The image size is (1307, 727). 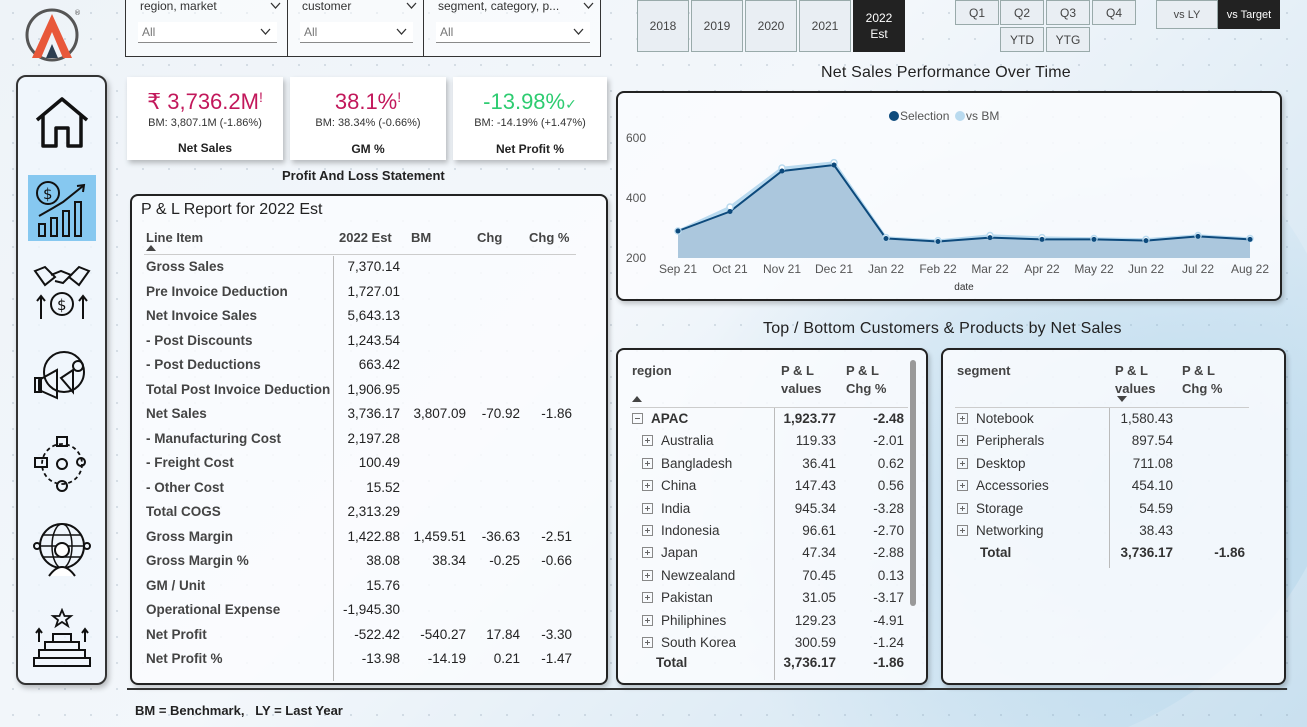 What do you see at coordinates (1187, 14) in the screenshot?
I see `vs-ly-button: vs LY` at bounding box center [1187, 14].